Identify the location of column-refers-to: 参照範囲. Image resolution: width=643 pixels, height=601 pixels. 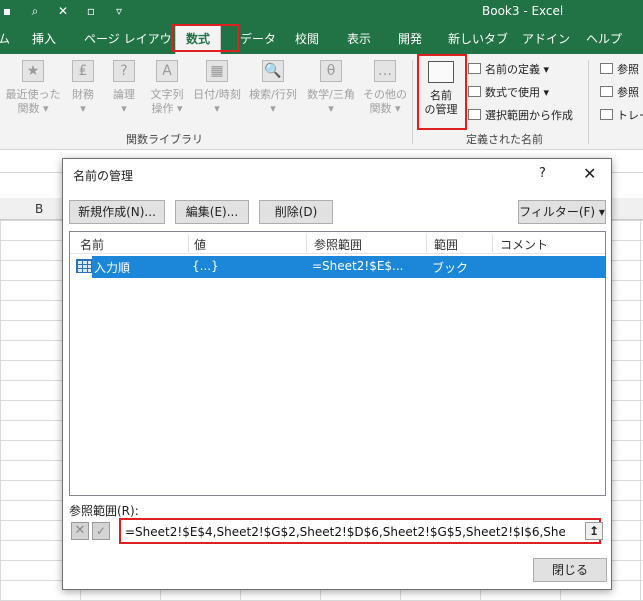
(338, 244).